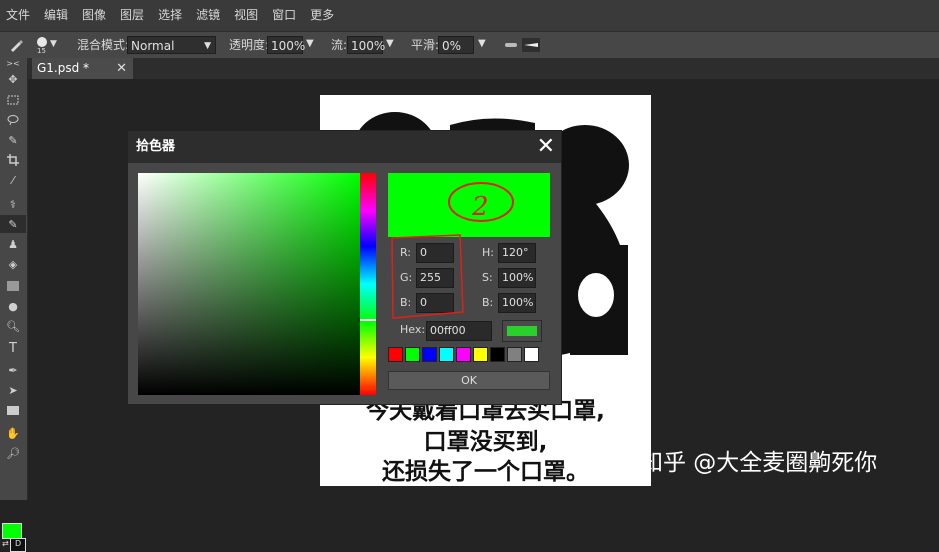 This screenshot has width=939, height=552. I want to click on default-colors-icon: D, so click(18, 543).